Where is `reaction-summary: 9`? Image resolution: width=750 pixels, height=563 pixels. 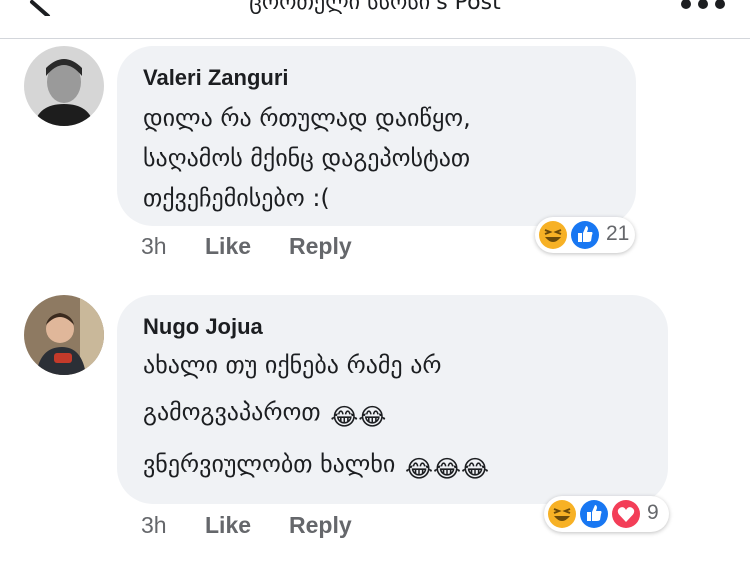 reaction-summary: 9 is located at coordinates (606, 514).